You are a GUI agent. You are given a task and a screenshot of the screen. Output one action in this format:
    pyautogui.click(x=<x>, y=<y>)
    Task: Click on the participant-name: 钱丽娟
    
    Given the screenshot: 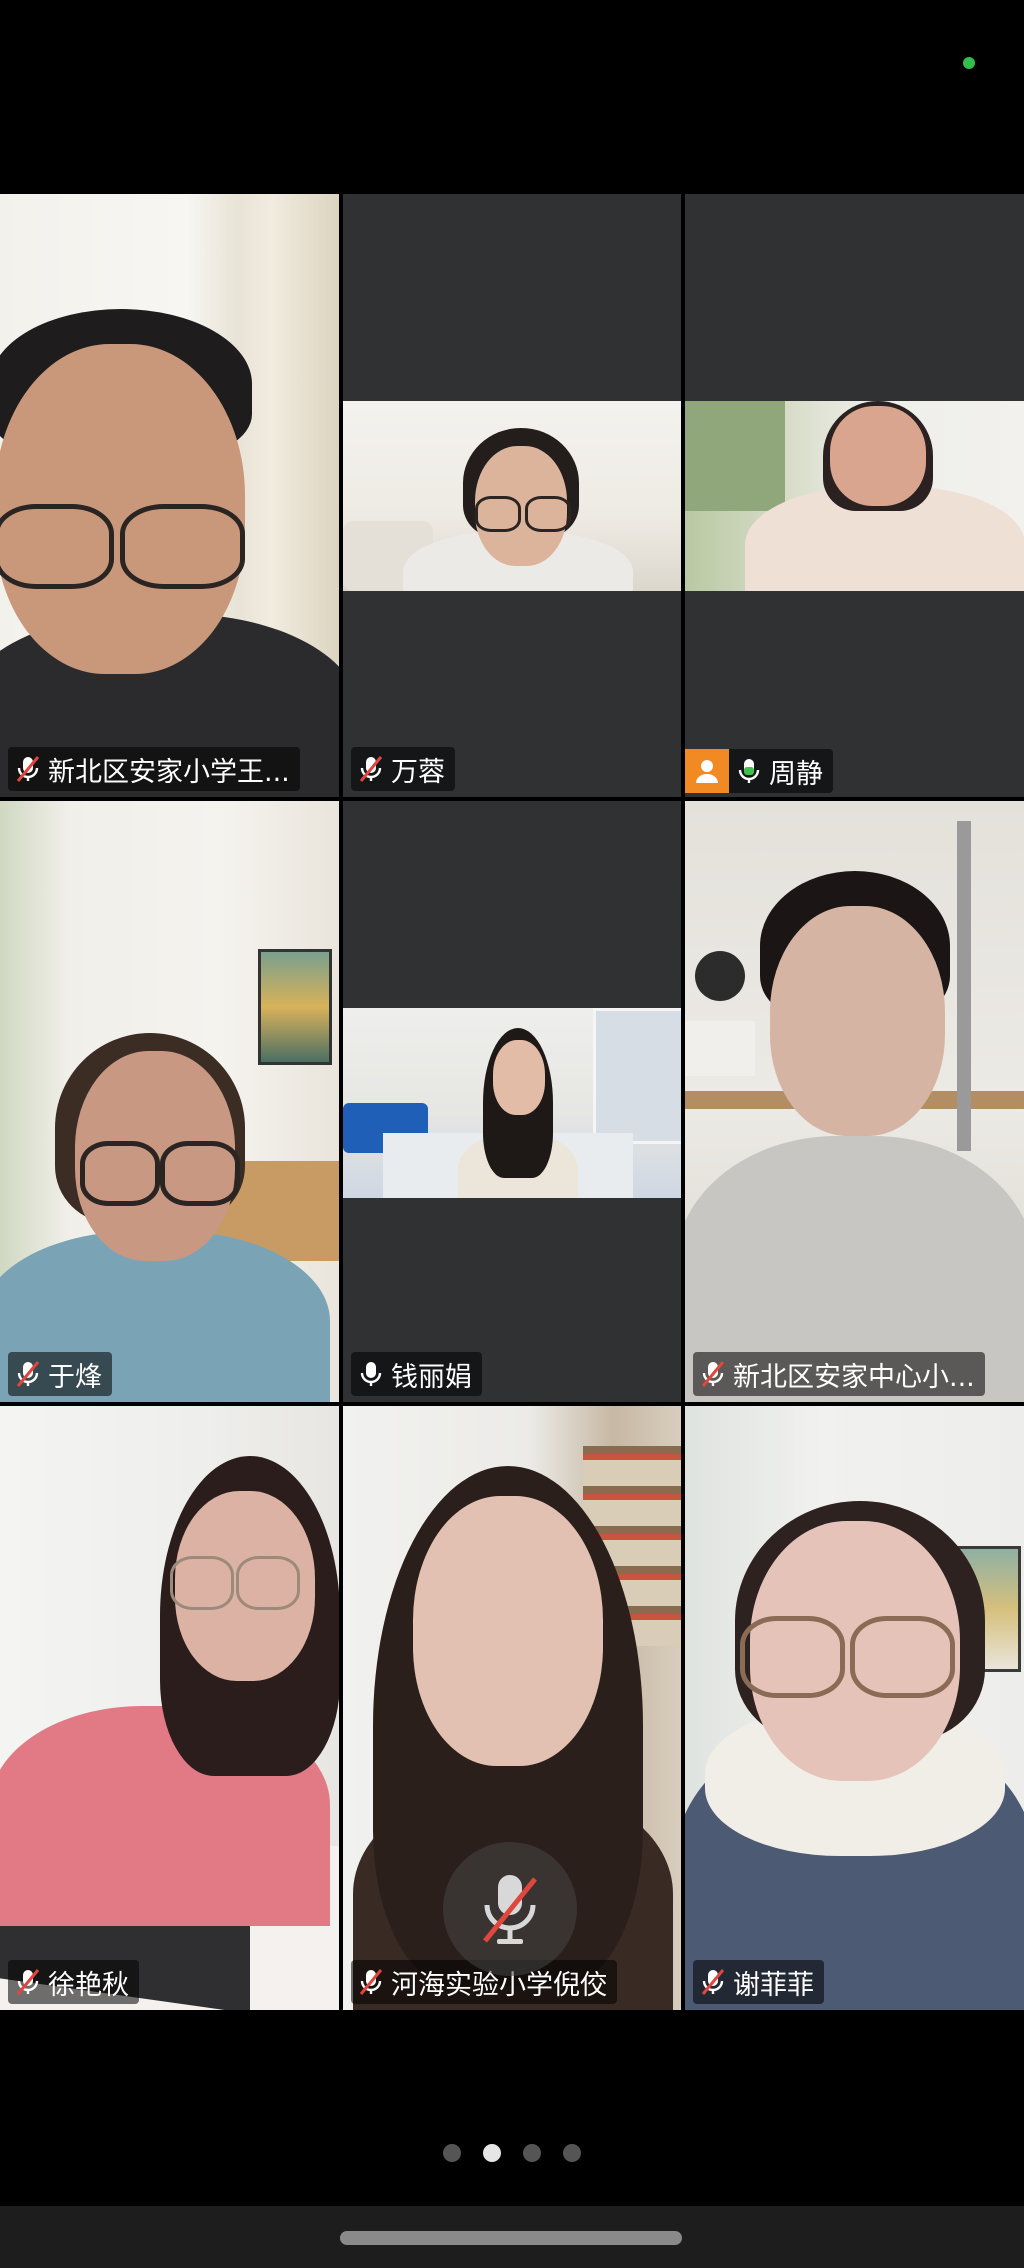 What is the action you would take?
    pyautogui.click(x=431, y=1377)
    